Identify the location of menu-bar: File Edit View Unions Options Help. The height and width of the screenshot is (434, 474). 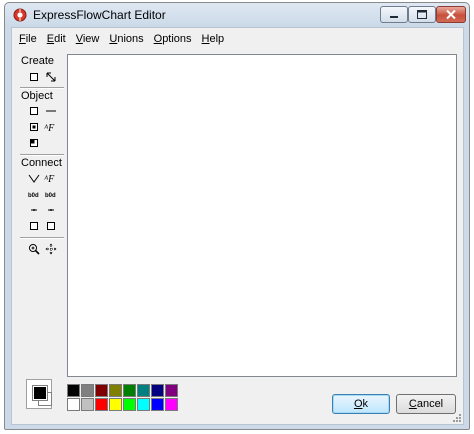
(121, 39).